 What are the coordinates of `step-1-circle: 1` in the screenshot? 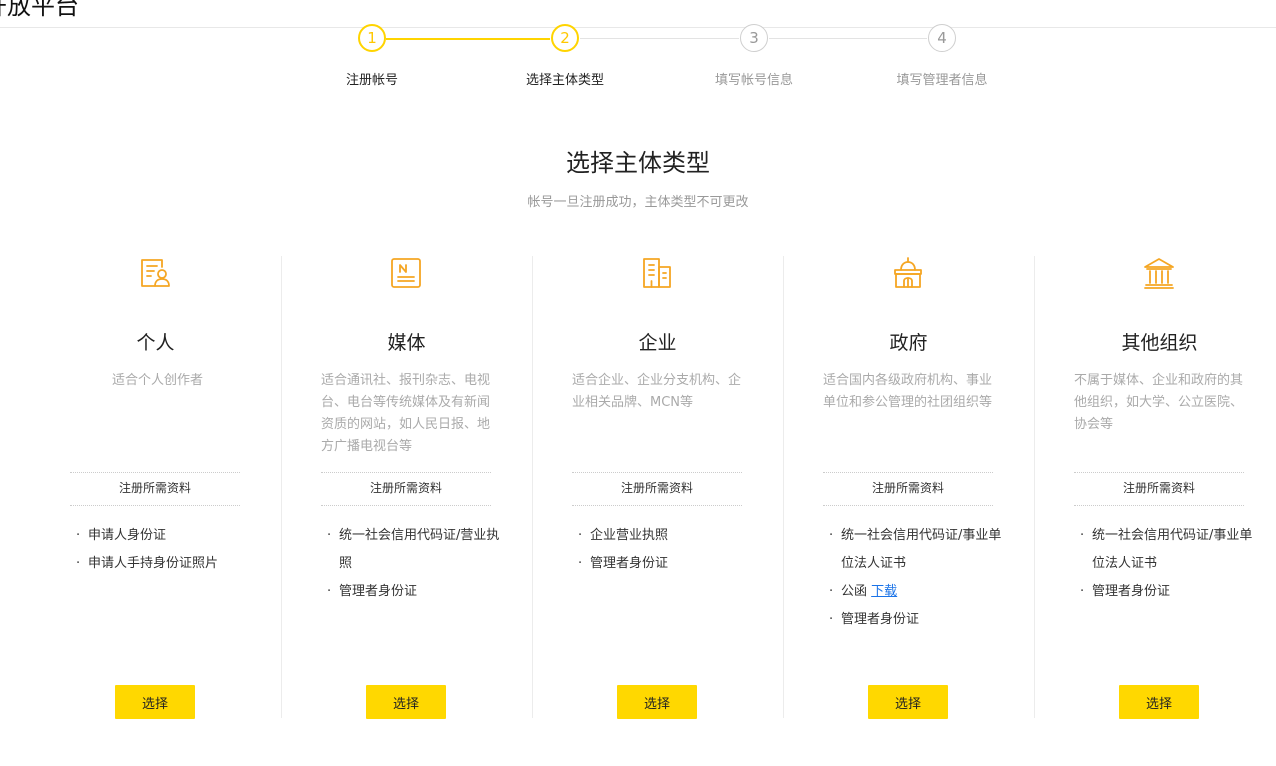 It's located at (372, 38).